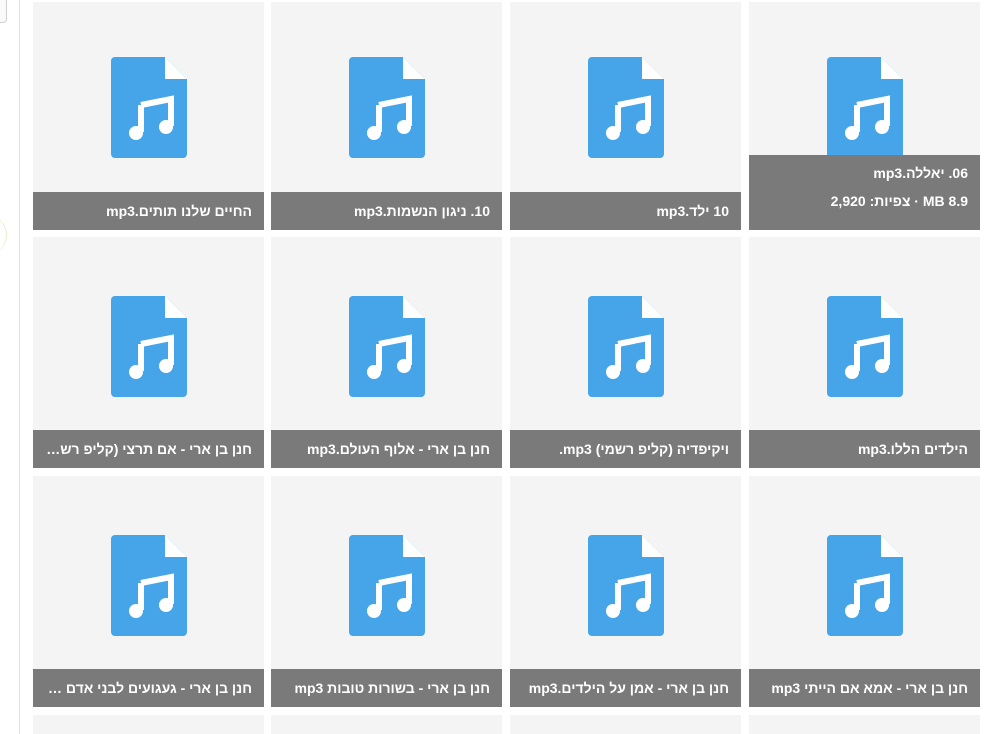 The width and height of the screenshot is (990, 734). Describe the element at coordinates (3, 11) in the screenshot. I see `panel-tab` at that location.